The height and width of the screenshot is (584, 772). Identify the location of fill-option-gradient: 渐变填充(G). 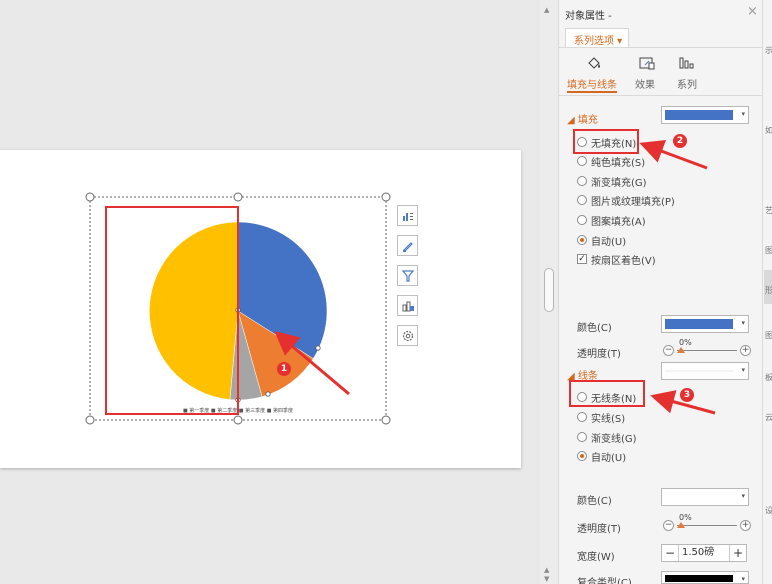
(612, 181).